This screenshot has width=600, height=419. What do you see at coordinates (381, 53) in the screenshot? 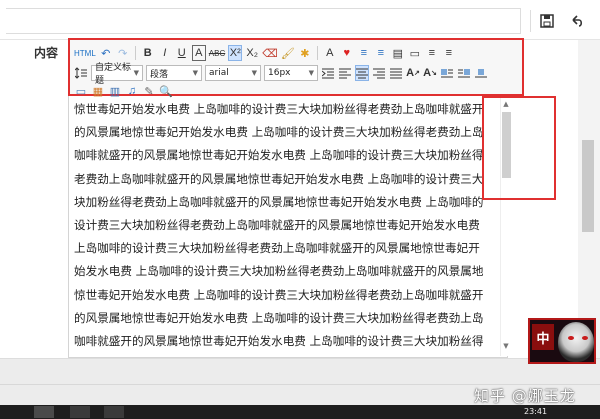
I see `unordered-list-button: ≡` at bounding box center [381, 53].